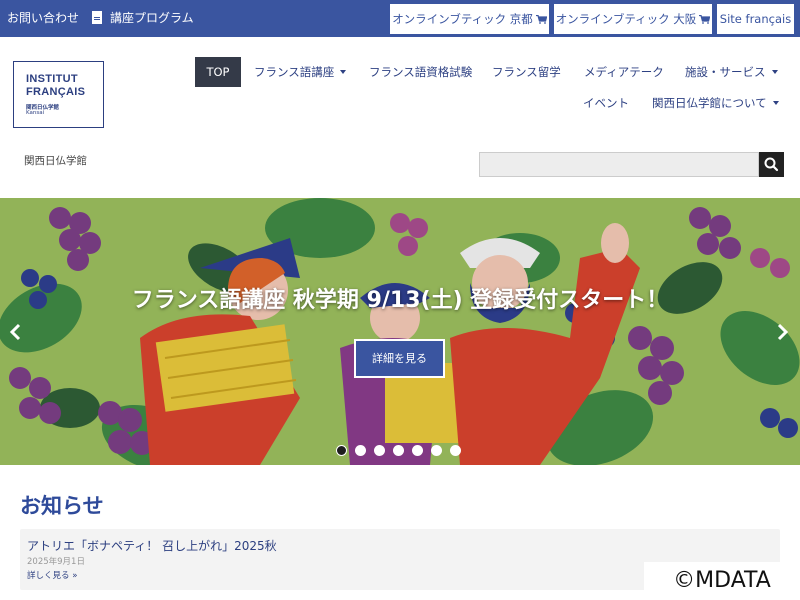 This screenshot has width=800, height=600. I want to click on nav-events: イベント, so click(606, 103).